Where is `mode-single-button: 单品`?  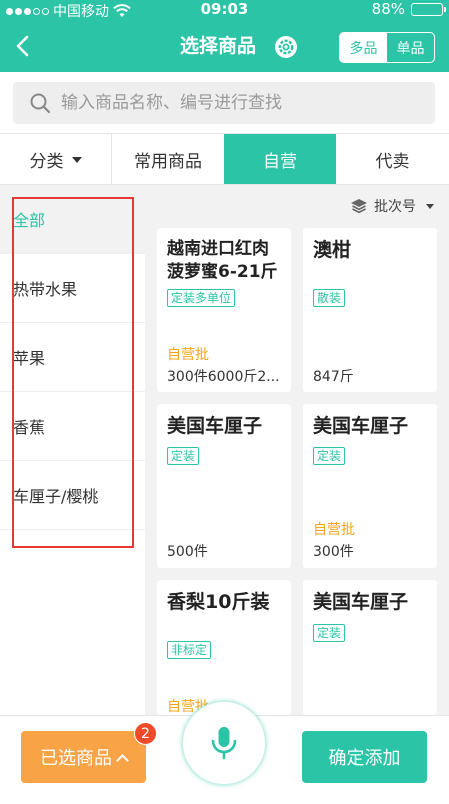 mode-single-button: 单品 is located at coordinates (410, 47).